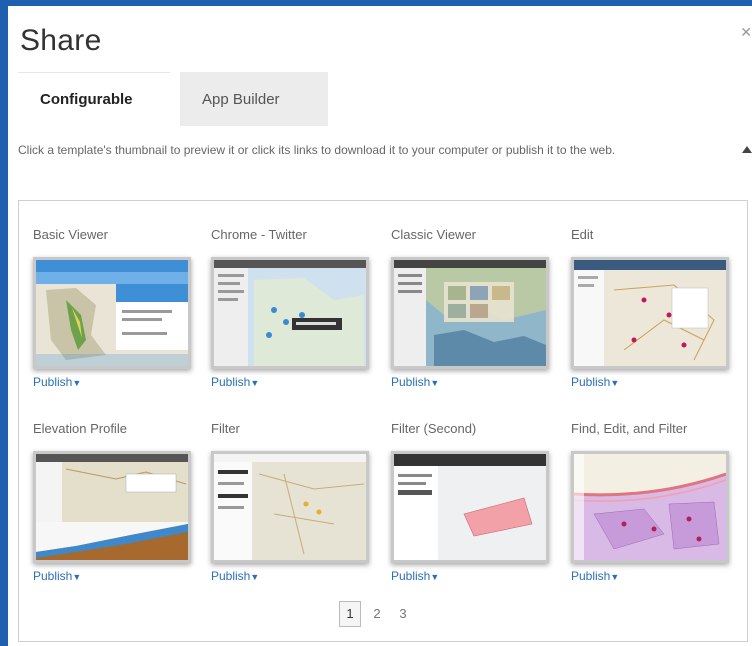  I want to click on filter-second-thumbnail-image, so click(470, 507).